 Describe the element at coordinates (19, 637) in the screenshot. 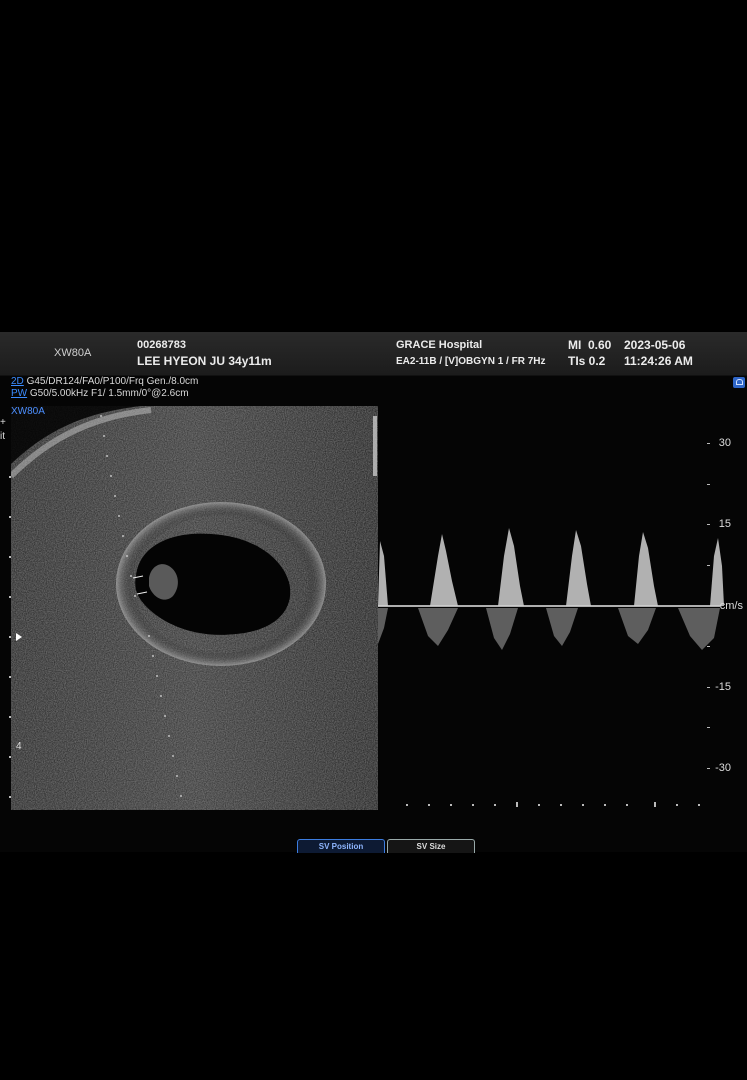

I see `focus-marker-icon` at that location.